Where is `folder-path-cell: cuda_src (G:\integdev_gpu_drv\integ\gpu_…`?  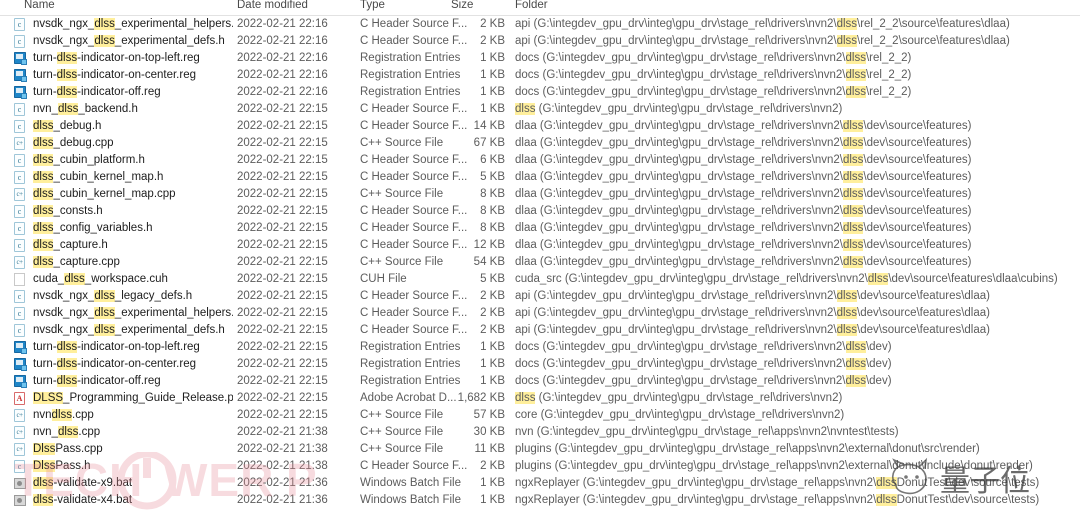
folder-path-cell: cuda_src (G:\integdev_gpu_drv\integ\gpu_… is located at coordinates (786, 279).